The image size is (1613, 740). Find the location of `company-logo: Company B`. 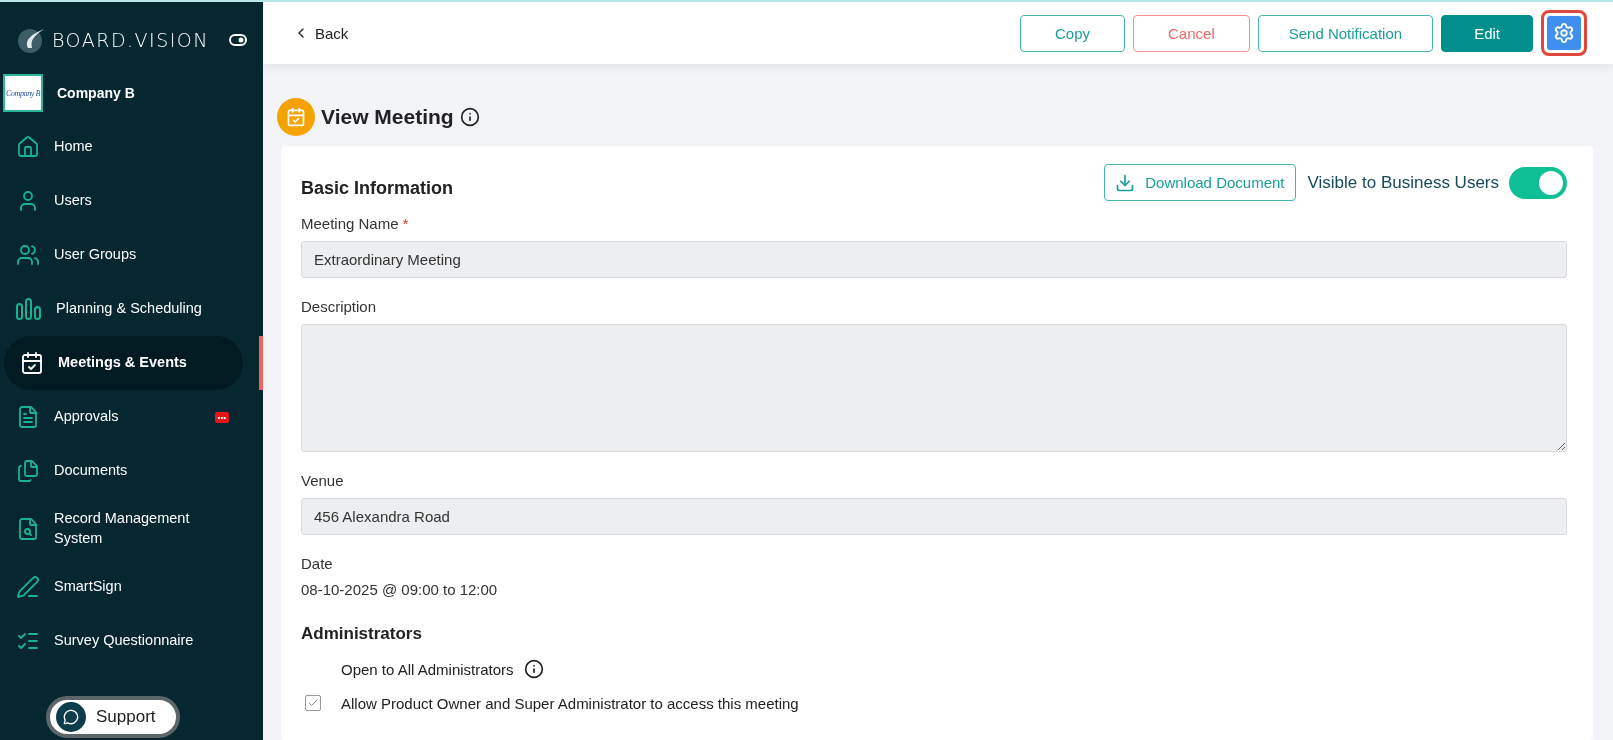

company-logo: Company B is located at coordinates (23, 93).